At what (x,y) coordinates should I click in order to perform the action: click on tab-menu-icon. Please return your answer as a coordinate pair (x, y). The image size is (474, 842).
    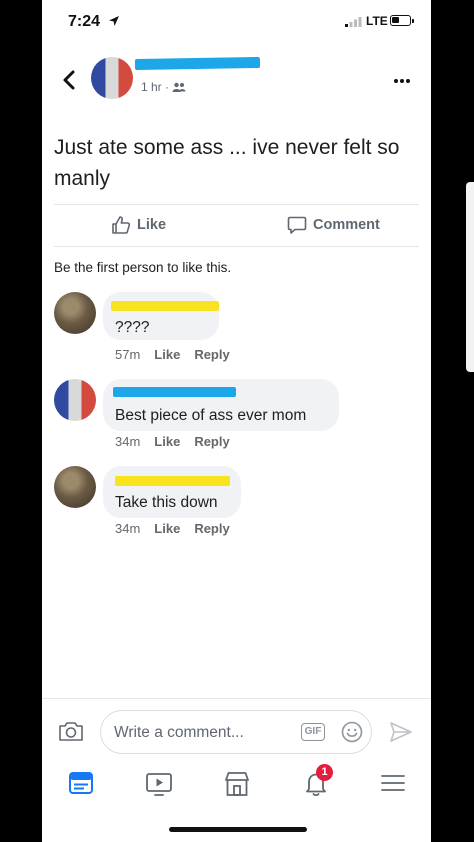
    Looking at the image, I should click on (393, 783).